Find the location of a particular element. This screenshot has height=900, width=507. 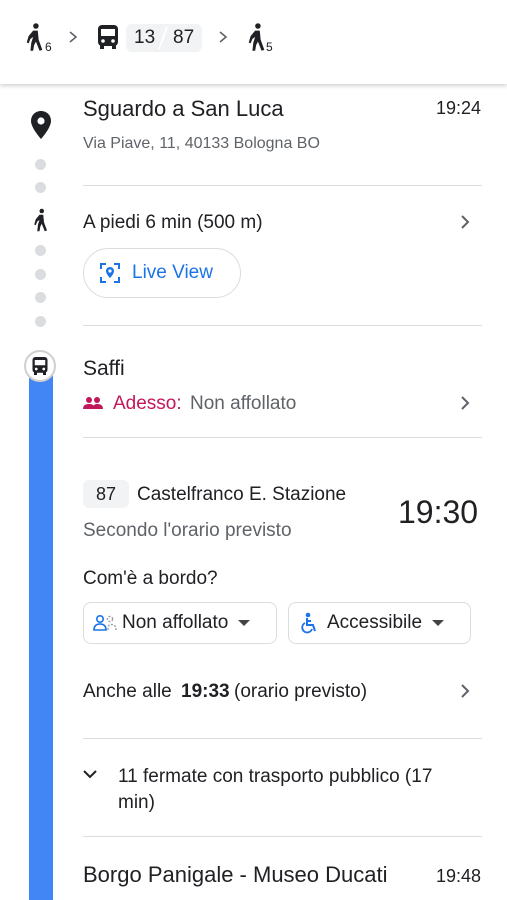

crowd-prefix: Adesso: is located at coordinates (147, 403).